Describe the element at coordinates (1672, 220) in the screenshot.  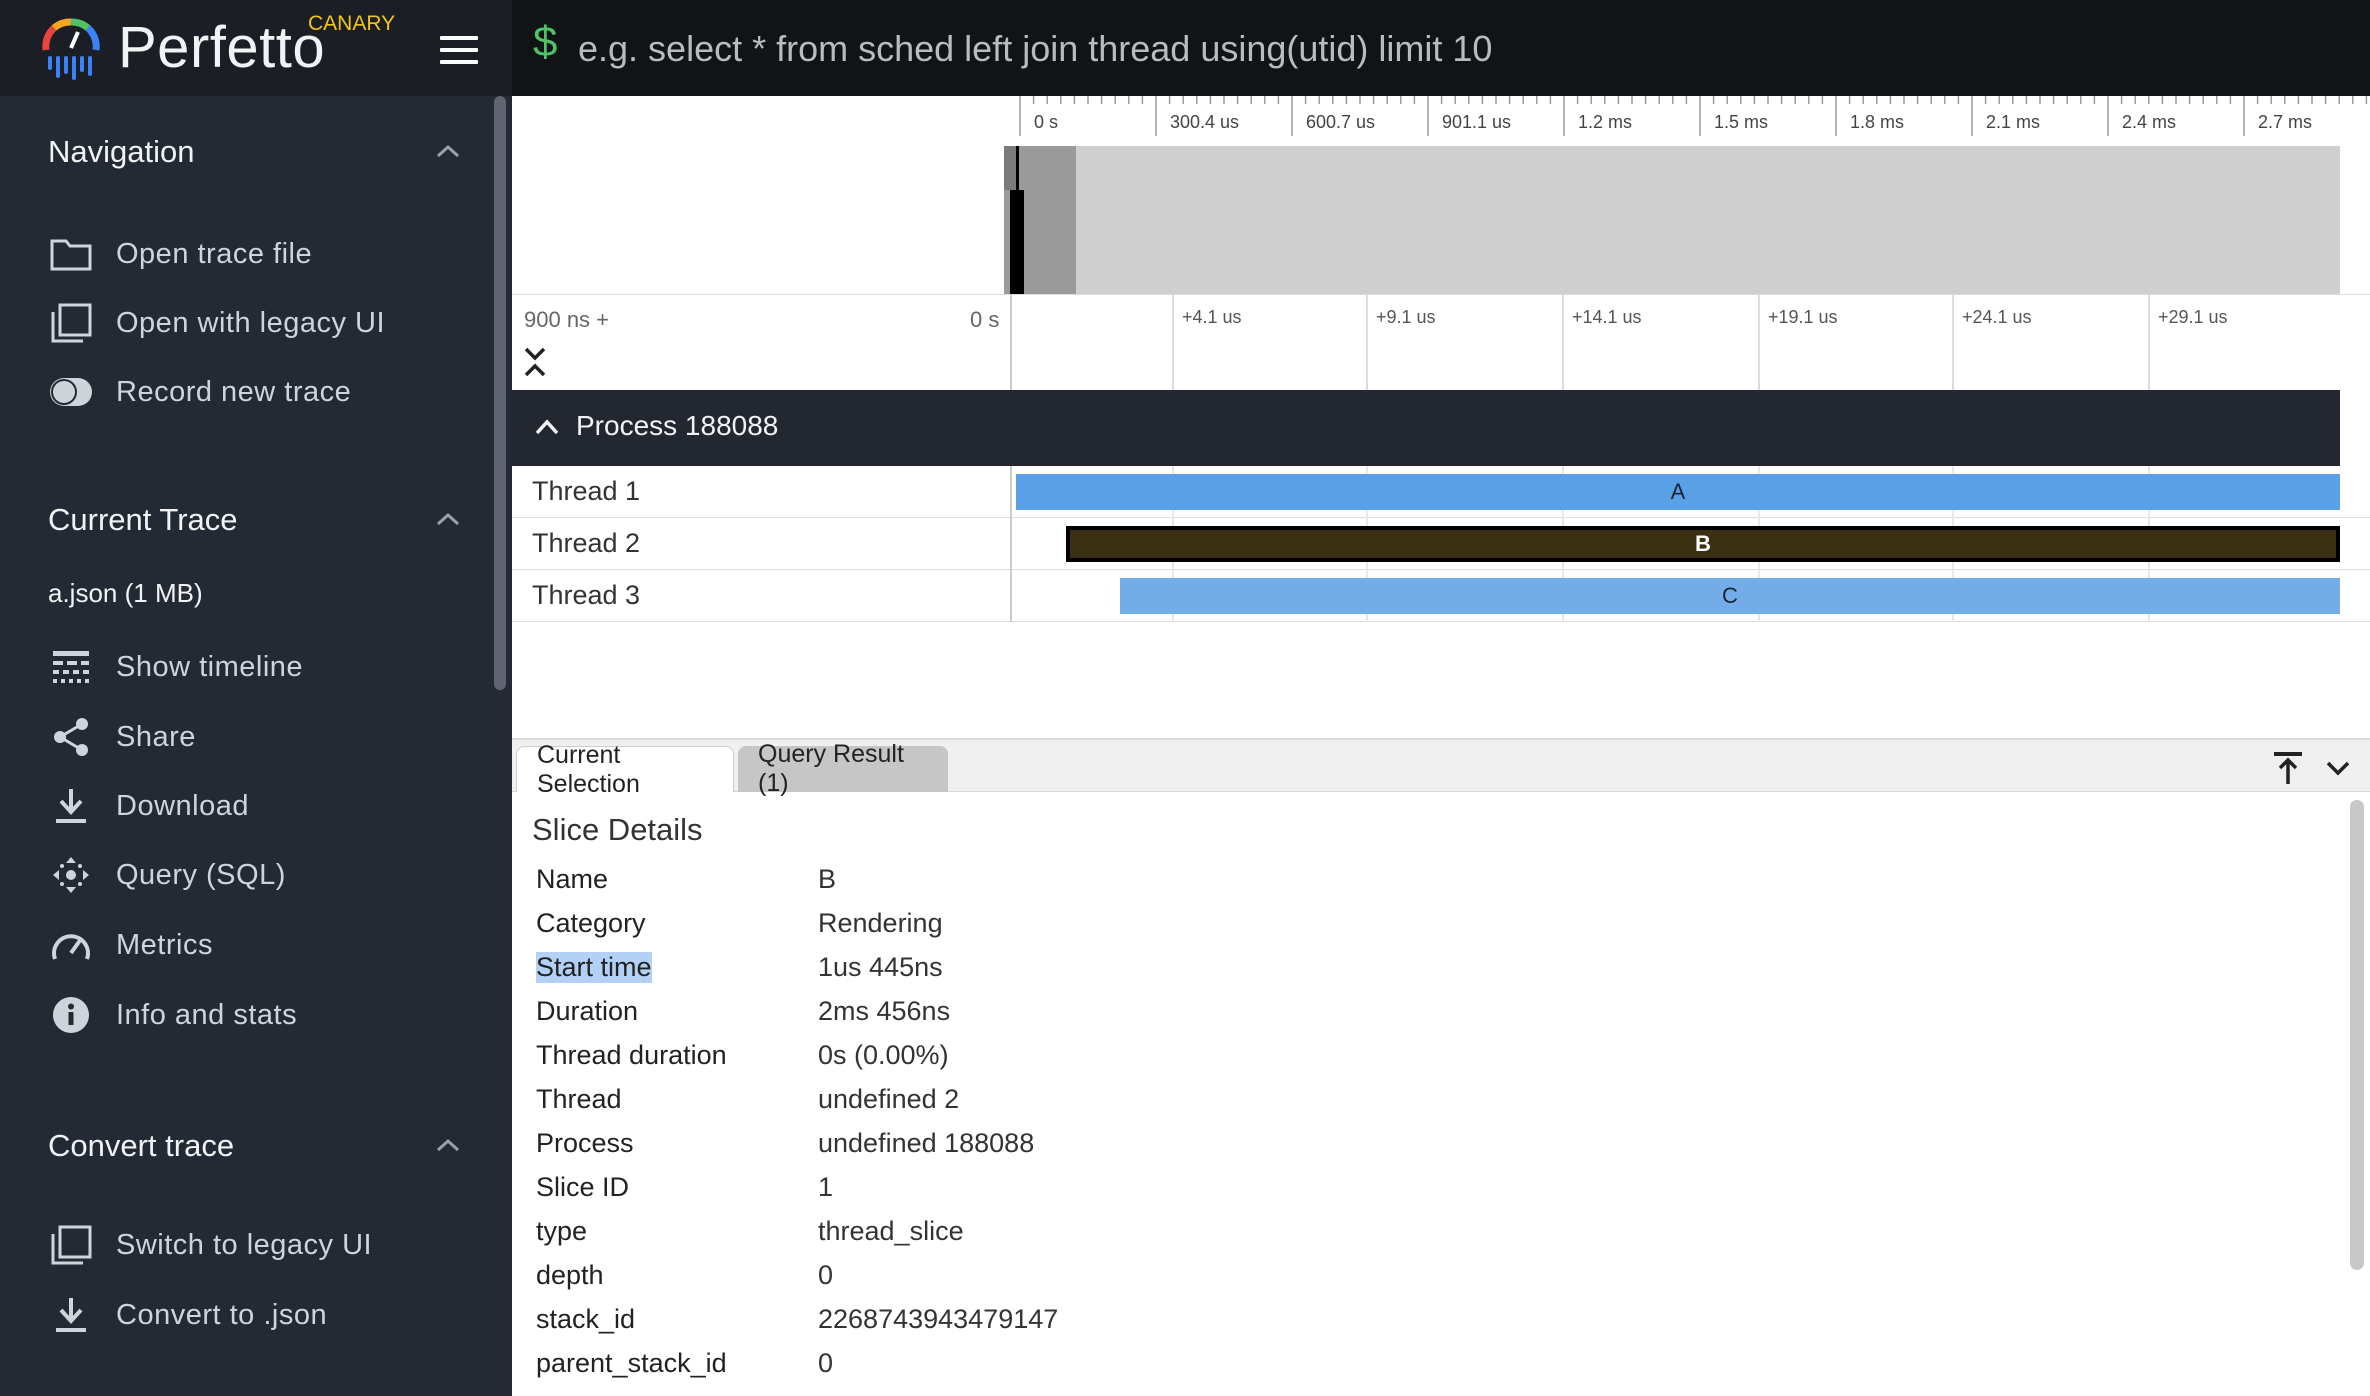
I see `overview-timeline` at that location.